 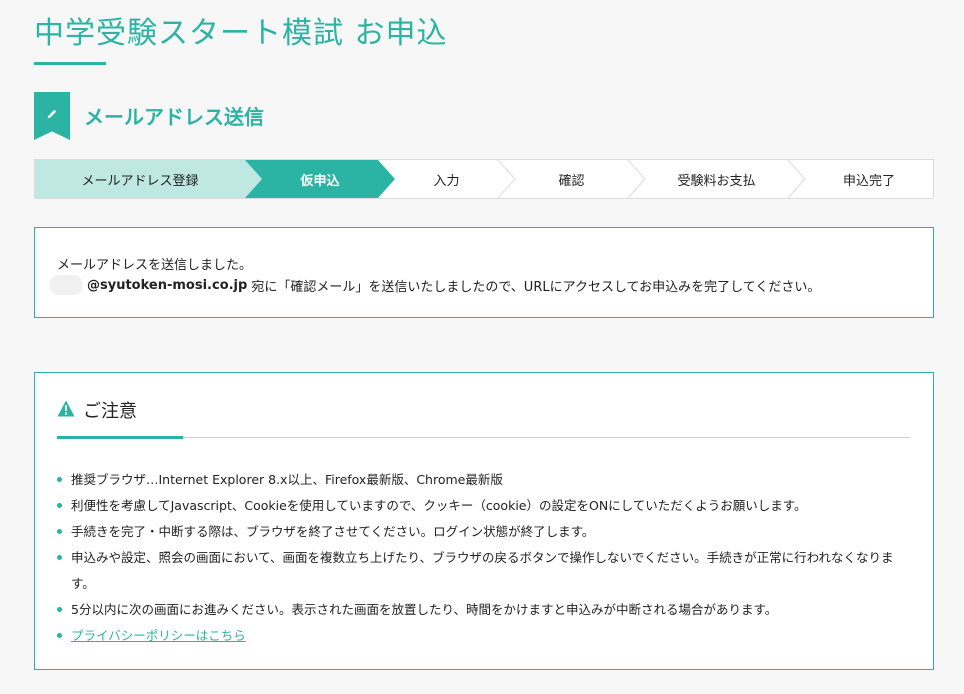 What do you see at coordinates (484, 179) in the screenshot?
I see `progress-steps: メールアドレス登録 仮申込 入力 確認 受験料お支払 申込完了` at bounding box center [484, 179].